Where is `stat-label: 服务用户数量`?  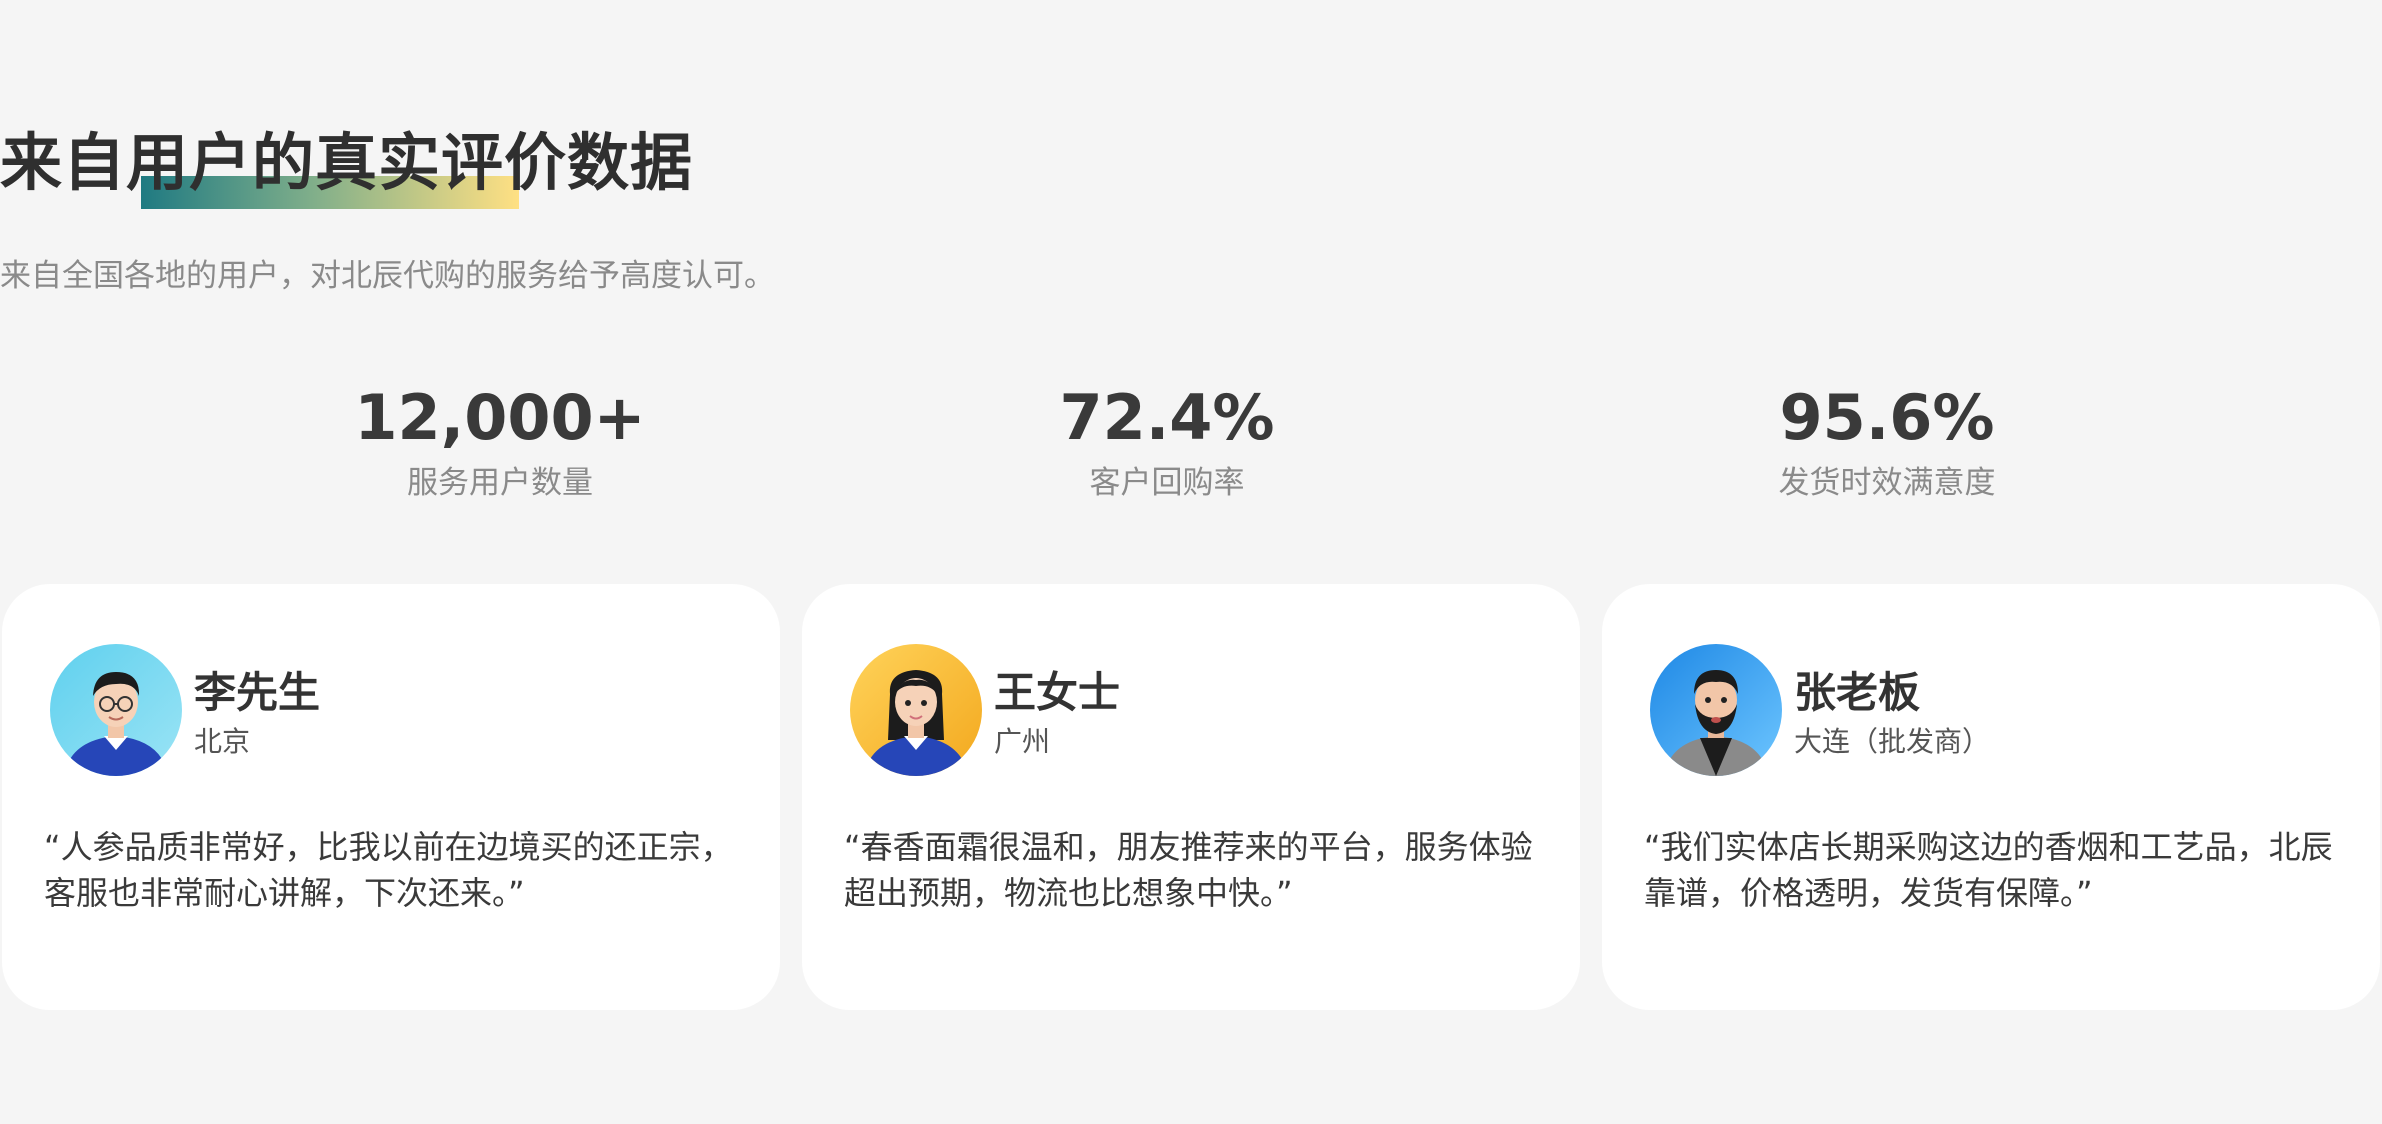
stat-label: 服务用户数量 is located at coordinates (500, 483).